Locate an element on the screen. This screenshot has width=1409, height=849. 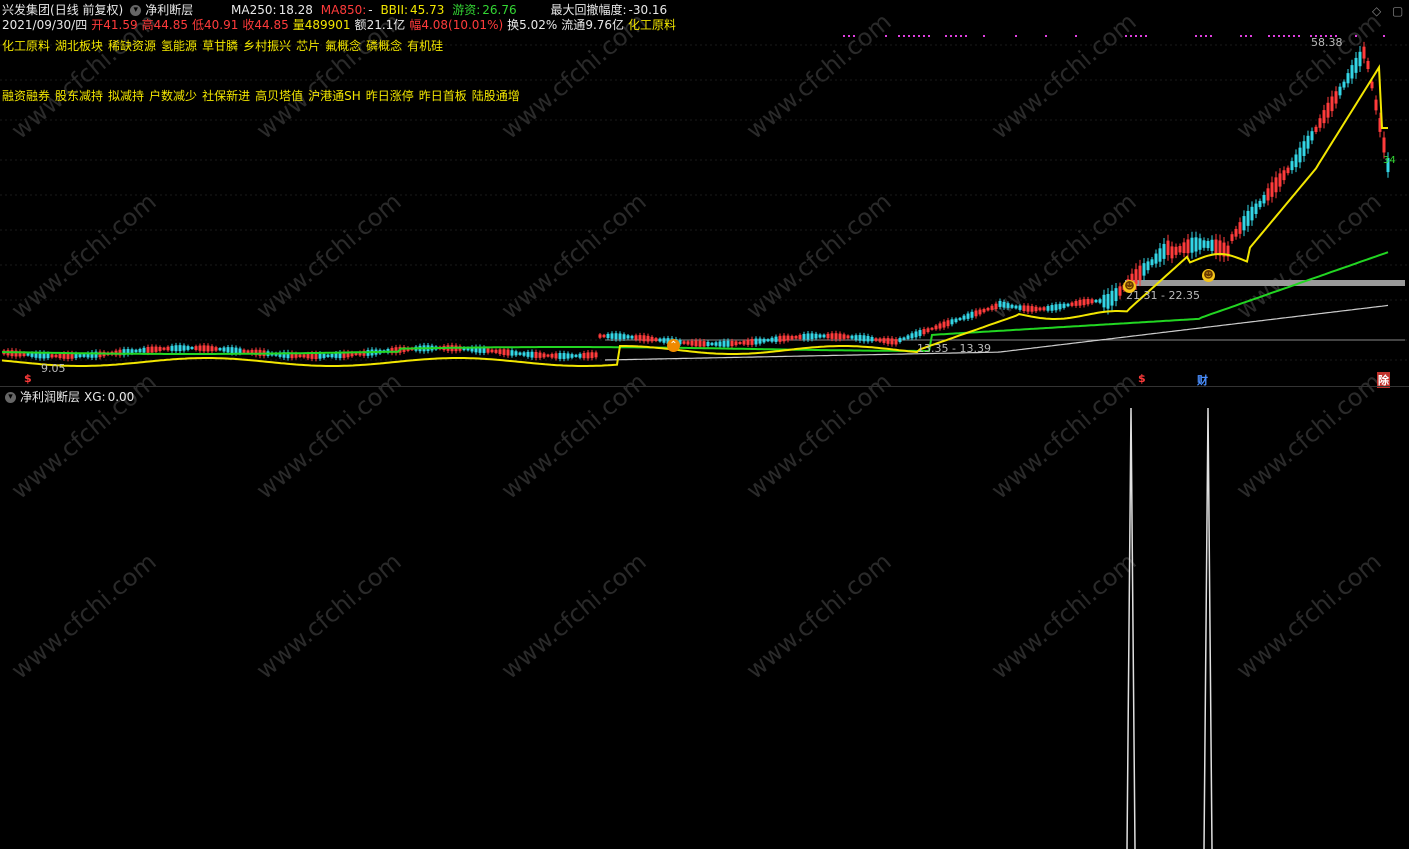
diamond-icon: ◇ is located at coordinates (1376, 11).